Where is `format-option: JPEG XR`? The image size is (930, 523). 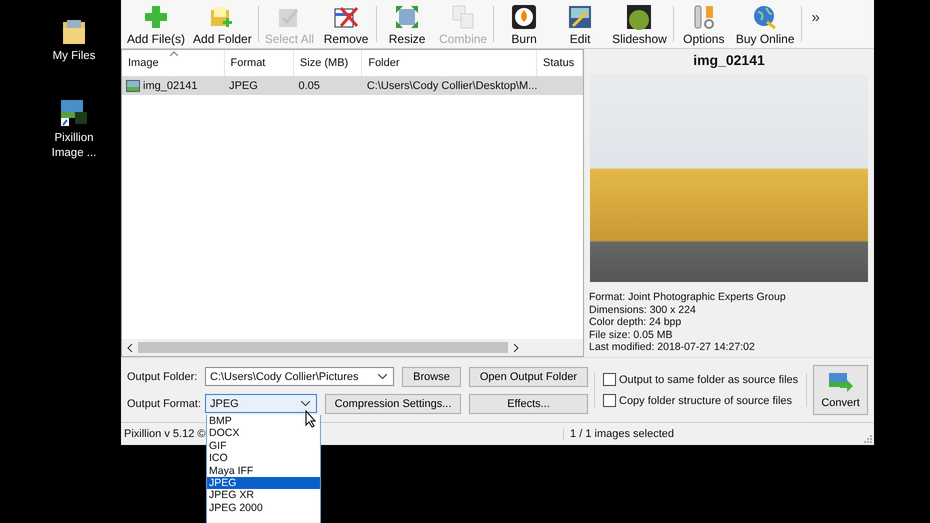 format-option: JPEG XR is located at coordinates (263, 495).